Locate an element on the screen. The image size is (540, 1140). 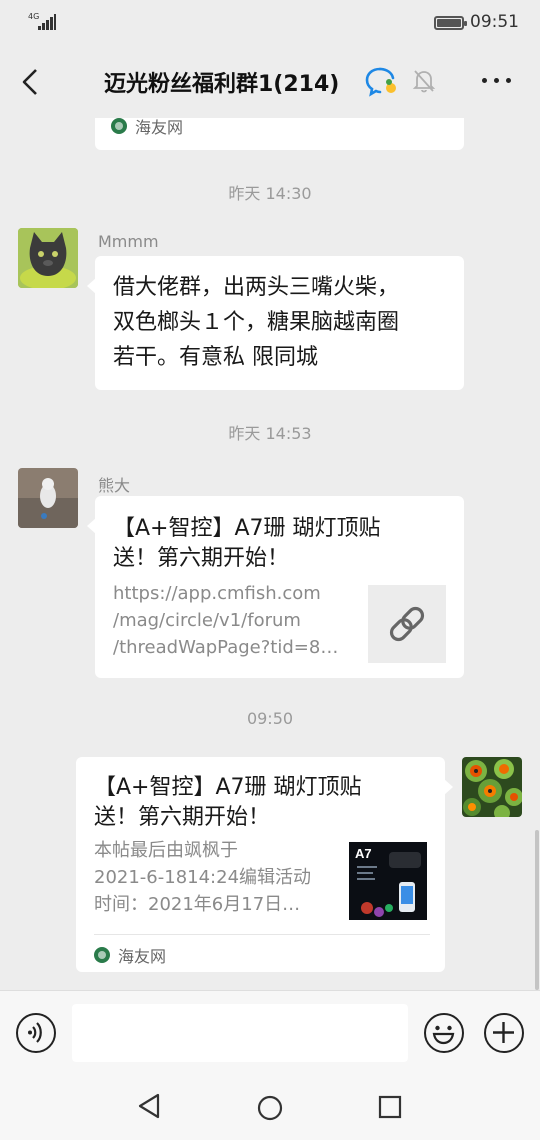
voice-icon is located at coordinates (36, 1033).